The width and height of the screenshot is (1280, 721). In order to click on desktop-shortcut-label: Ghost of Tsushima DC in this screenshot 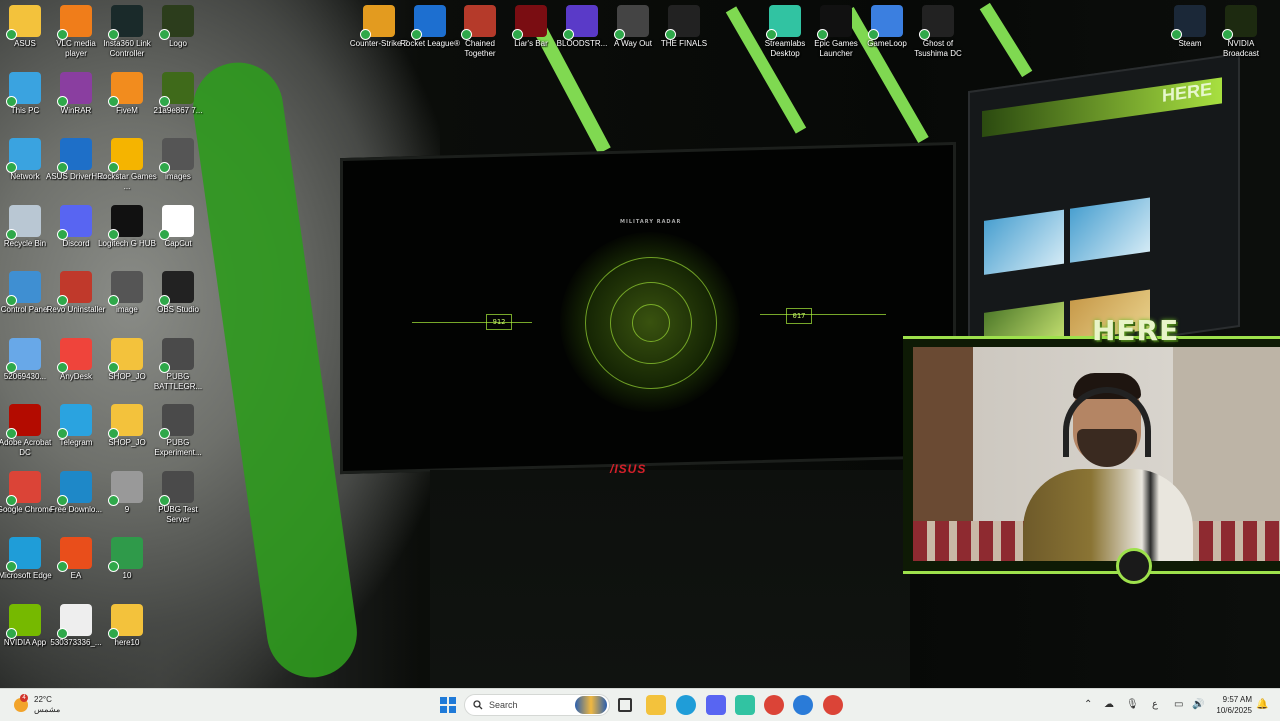, I will do `click(938, 48)`.